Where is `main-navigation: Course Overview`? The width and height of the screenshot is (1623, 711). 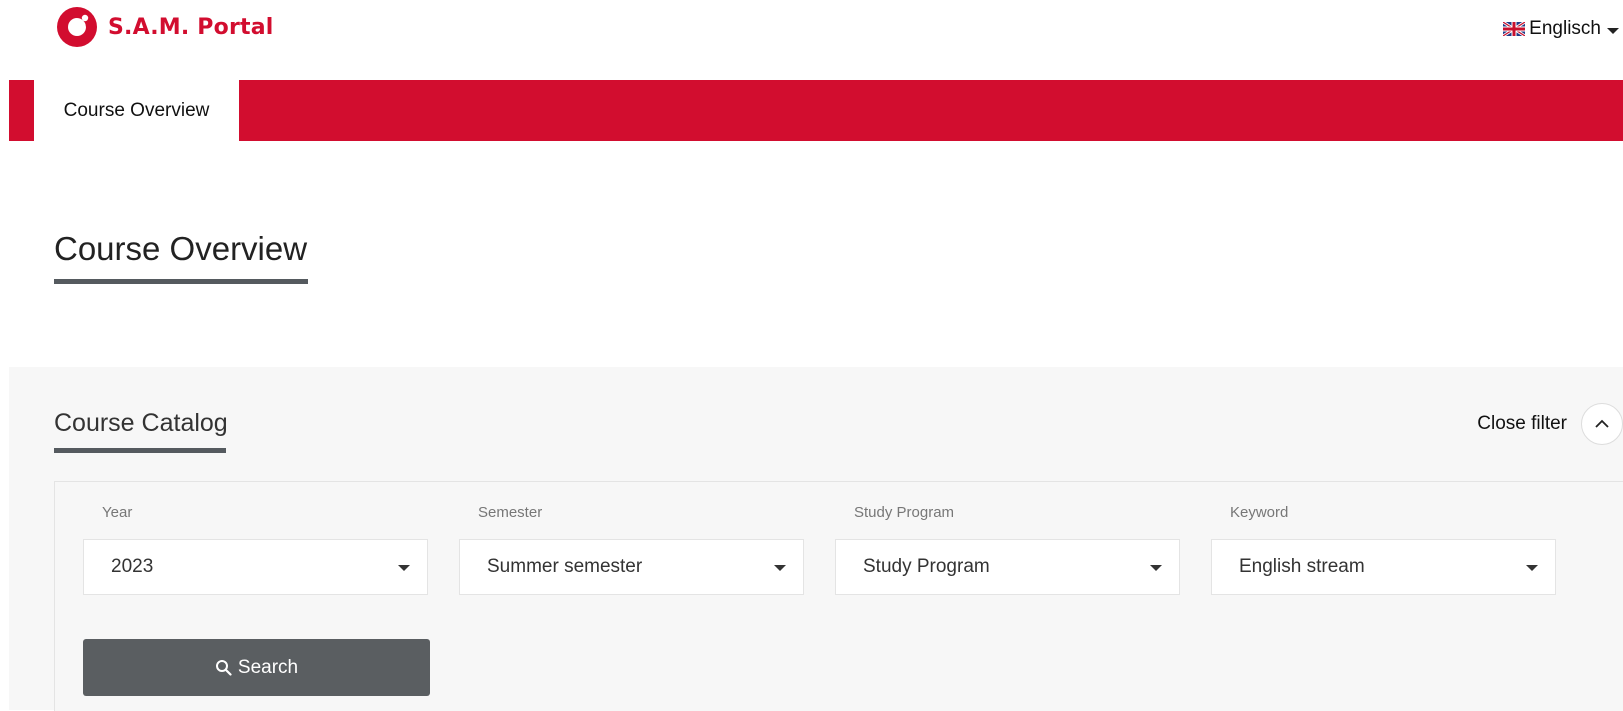
main-navigation: Course Overview is located at coordinates (816, 110).